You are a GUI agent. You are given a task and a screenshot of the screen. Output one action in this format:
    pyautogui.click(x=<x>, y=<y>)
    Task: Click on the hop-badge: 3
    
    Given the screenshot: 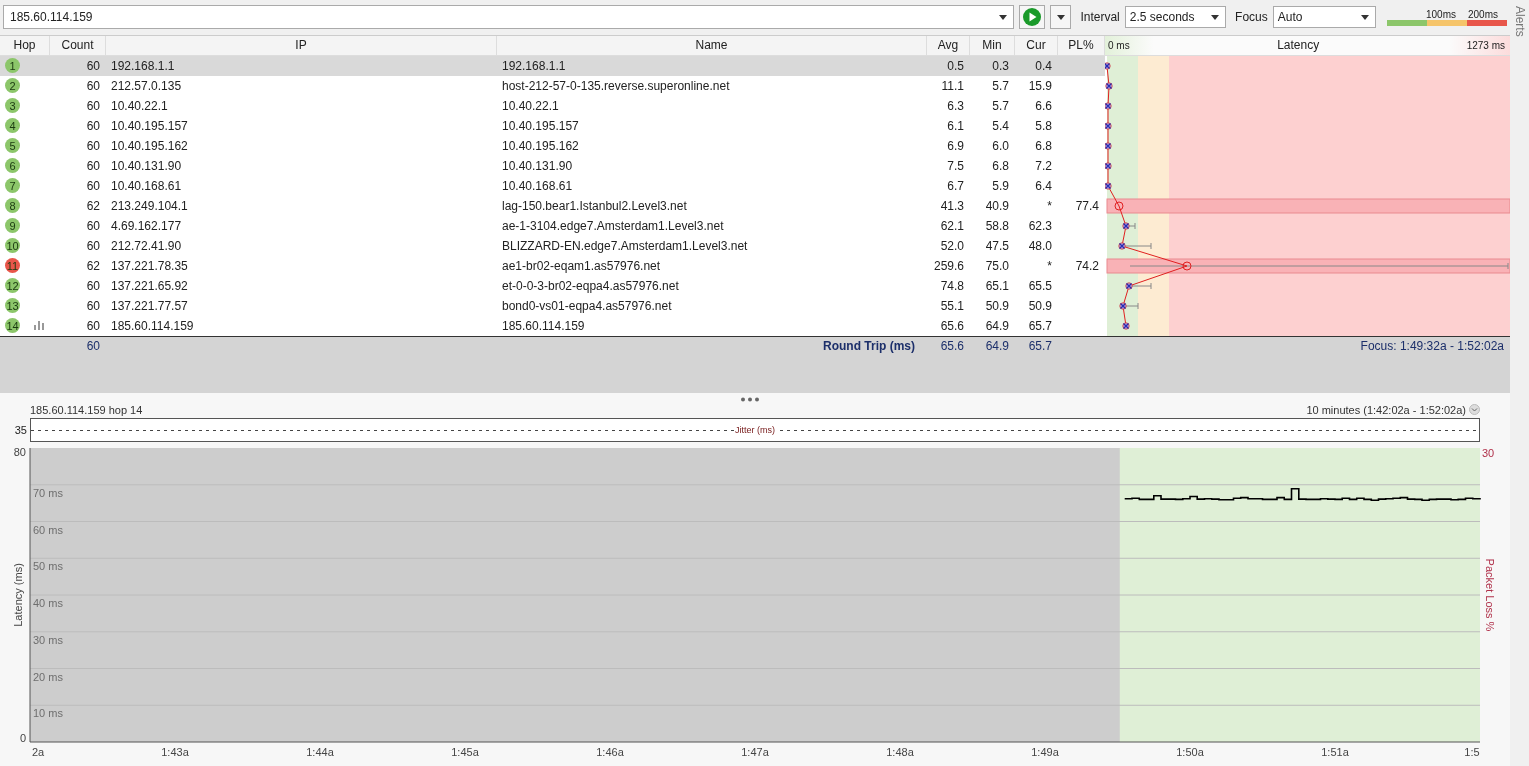 What is the action you would take?
    pyautogui.click(x=12, y=106)
    